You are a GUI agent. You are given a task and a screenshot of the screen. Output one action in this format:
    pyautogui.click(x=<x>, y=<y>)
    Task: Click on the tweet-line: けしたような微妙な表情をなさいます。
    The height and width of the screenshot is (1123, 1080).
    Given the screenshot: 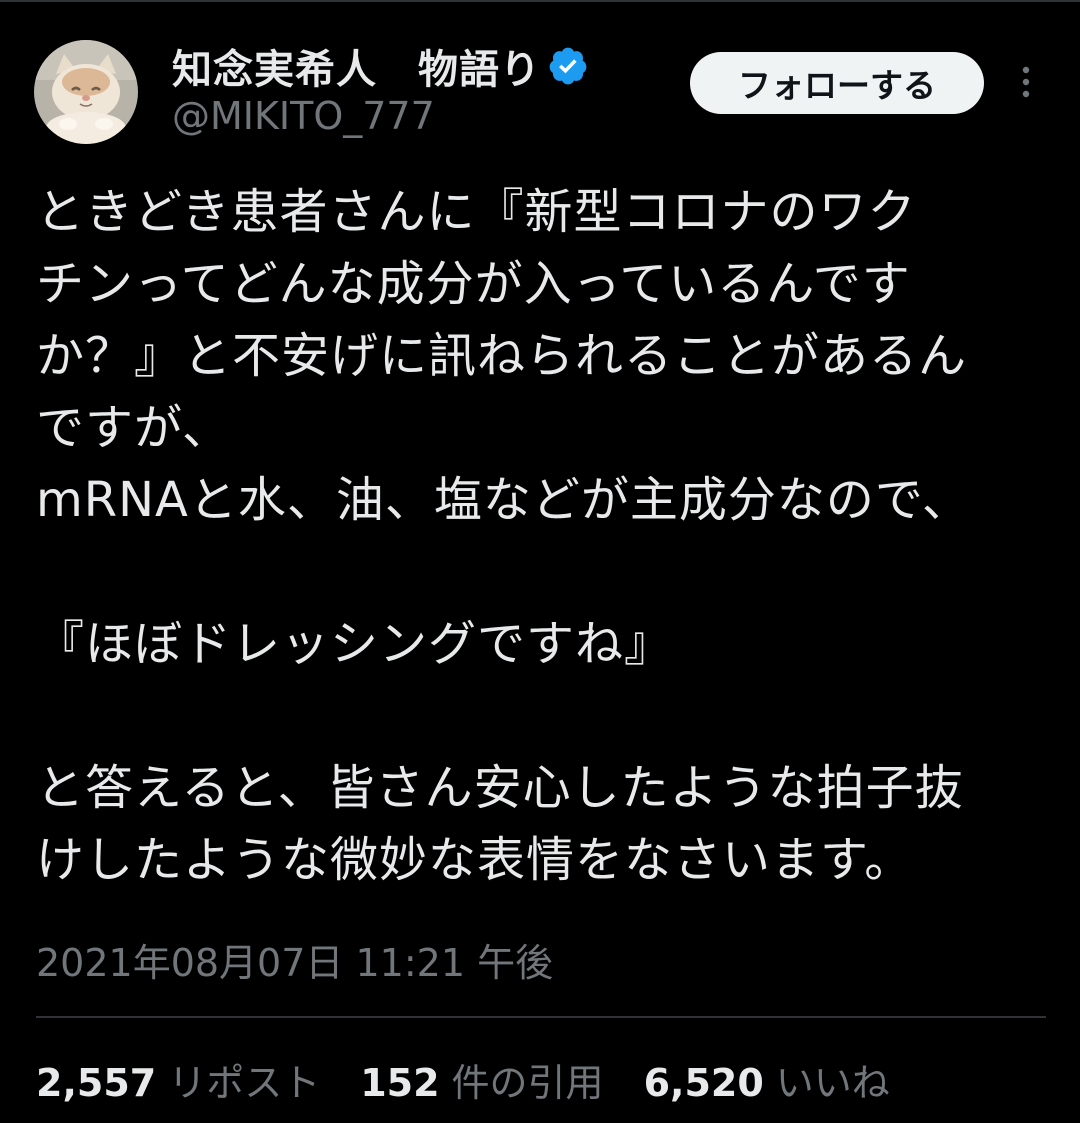 What is the action you would take?
    pyautogui.click(x=475, y=860)
    